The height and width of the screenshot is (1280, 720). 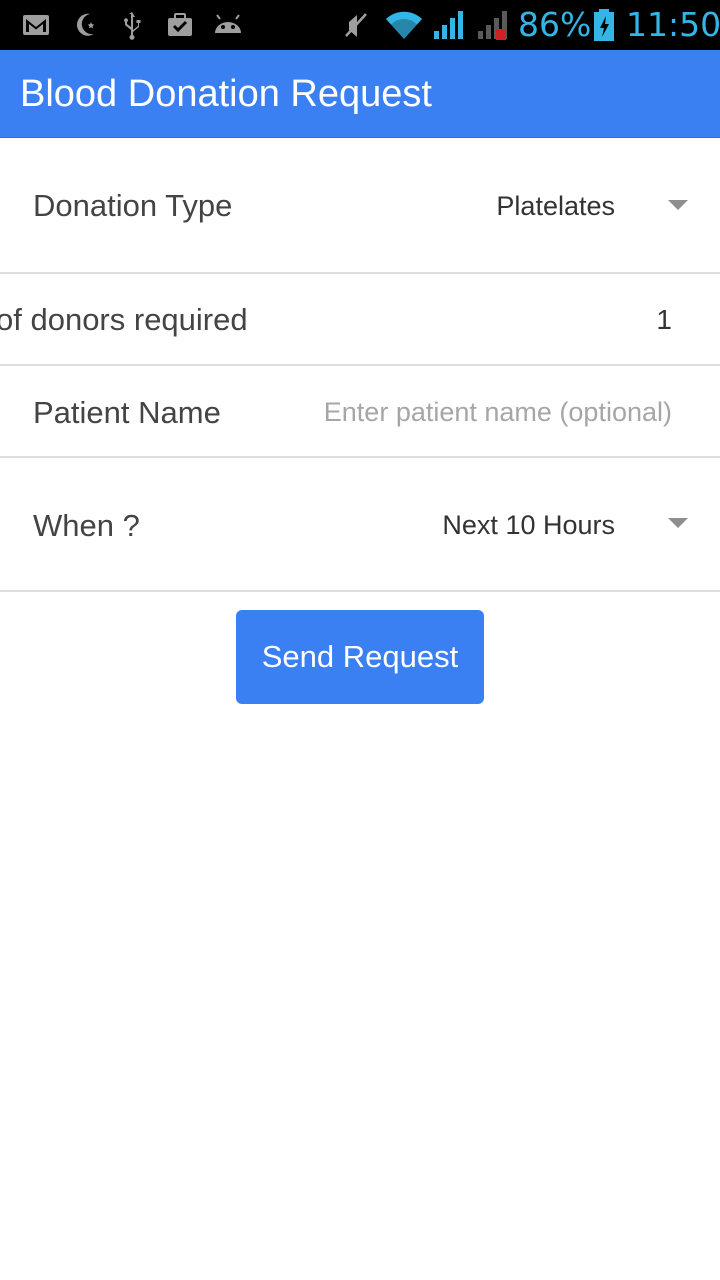 What do you see at coordinates (180, 24) in the screenshot?
I see `briefcase-icon` at bounding box center [180, 24].